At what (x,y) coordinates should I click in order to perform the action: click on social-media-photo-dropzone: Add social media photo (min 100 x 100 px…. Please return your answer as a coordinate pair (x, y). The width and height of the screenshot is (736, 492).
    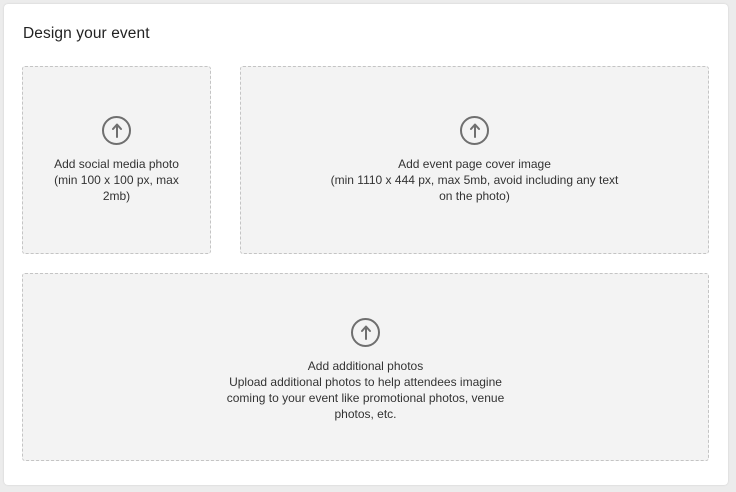
    Looking at the image, I should click on (116, 160).